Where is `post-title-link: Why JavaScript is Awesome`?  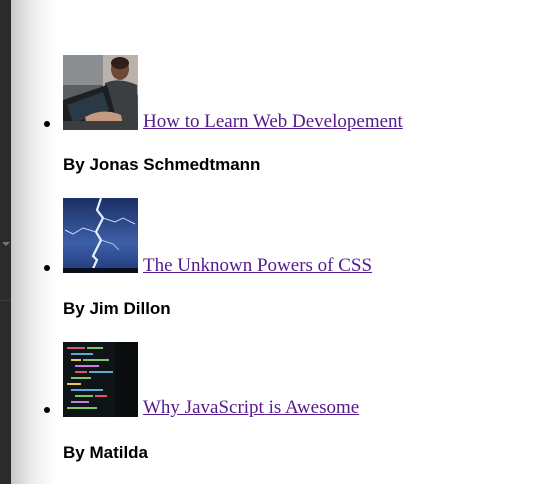
post-title-link: Why JavaScript is Awesome is located at coordinates (251, 408).